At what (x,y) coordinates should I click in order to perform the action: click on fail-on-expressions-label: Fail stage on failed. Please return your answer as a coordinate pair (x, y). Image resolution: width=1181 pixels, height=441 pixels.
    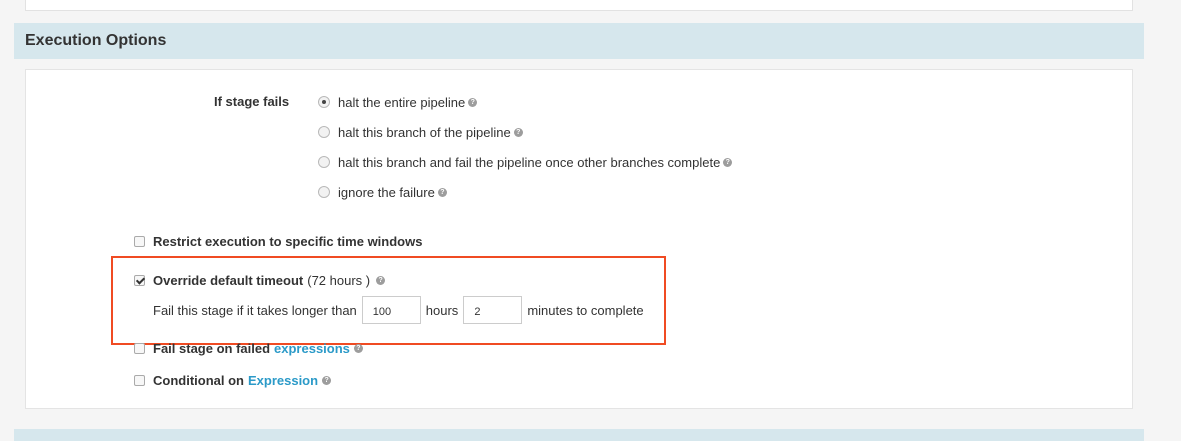
    Looking at the image, I should click on (212, 348).